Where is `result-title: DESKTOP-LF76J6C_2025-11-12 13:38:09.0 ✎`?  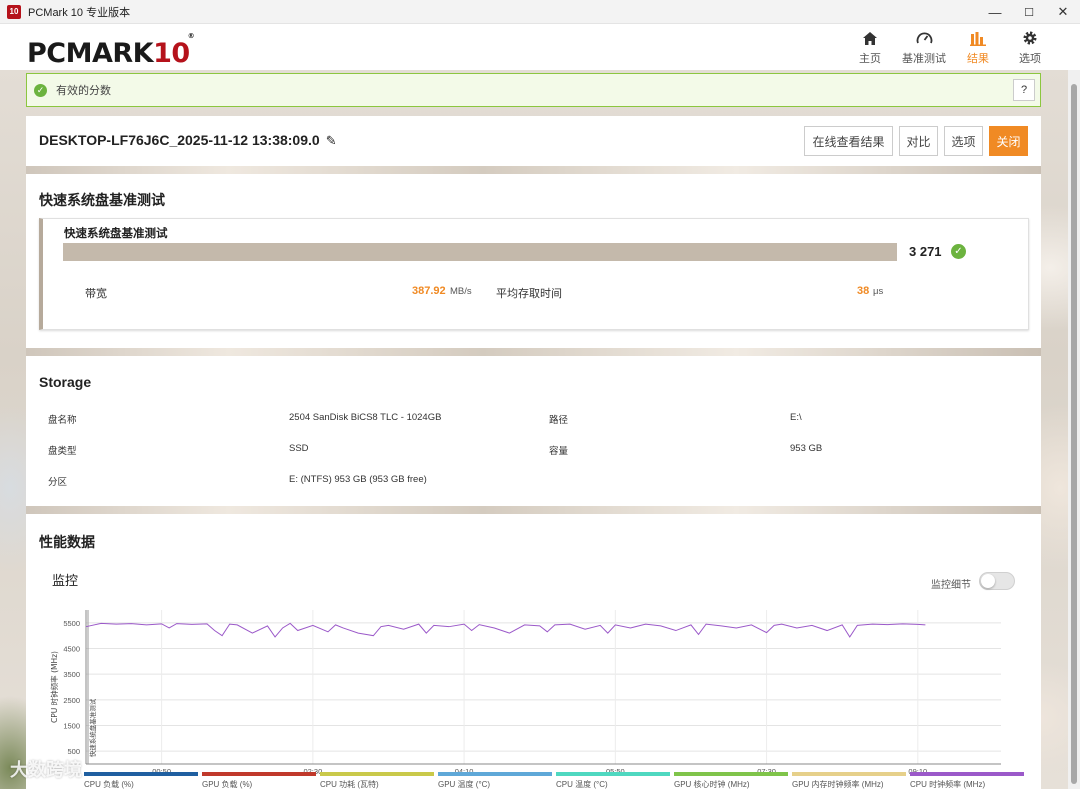
result-title: DESKTOP-LF76J6C_2025-11-12 13:38:09.0 ✎ is located at coordinates (188, 140).